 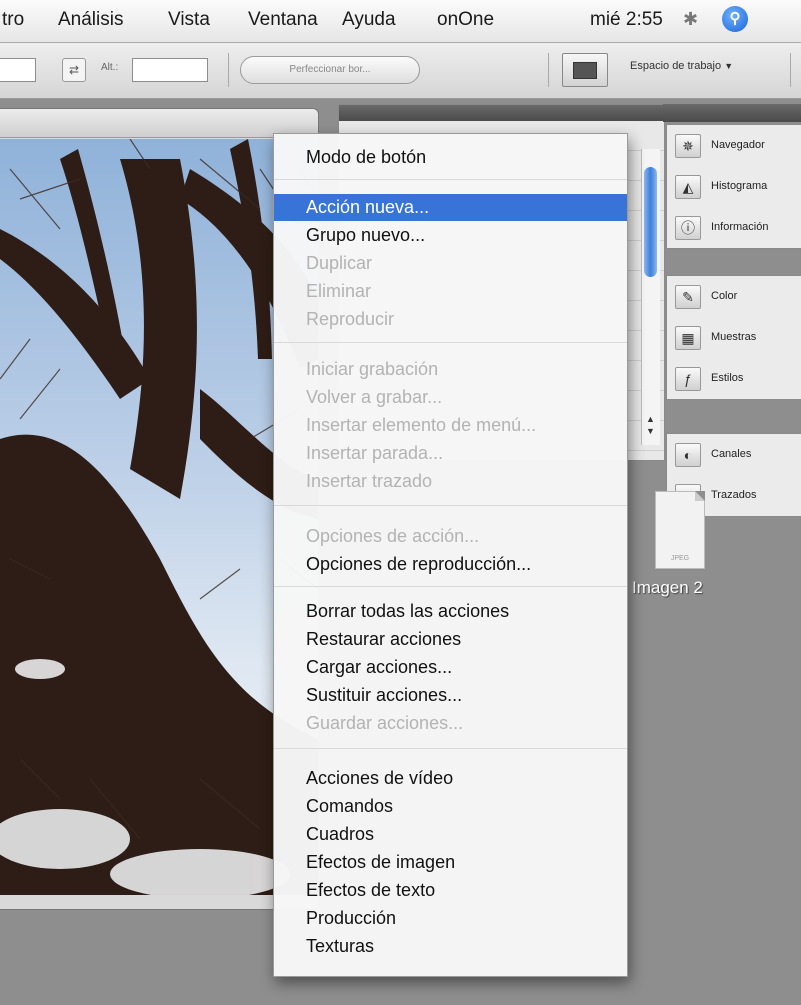 What do you see at coordinates (450, 157) in the screenshot?
I see `menu-item-modo-de-boton: Modo de botón` at bounding box center [450, 157].